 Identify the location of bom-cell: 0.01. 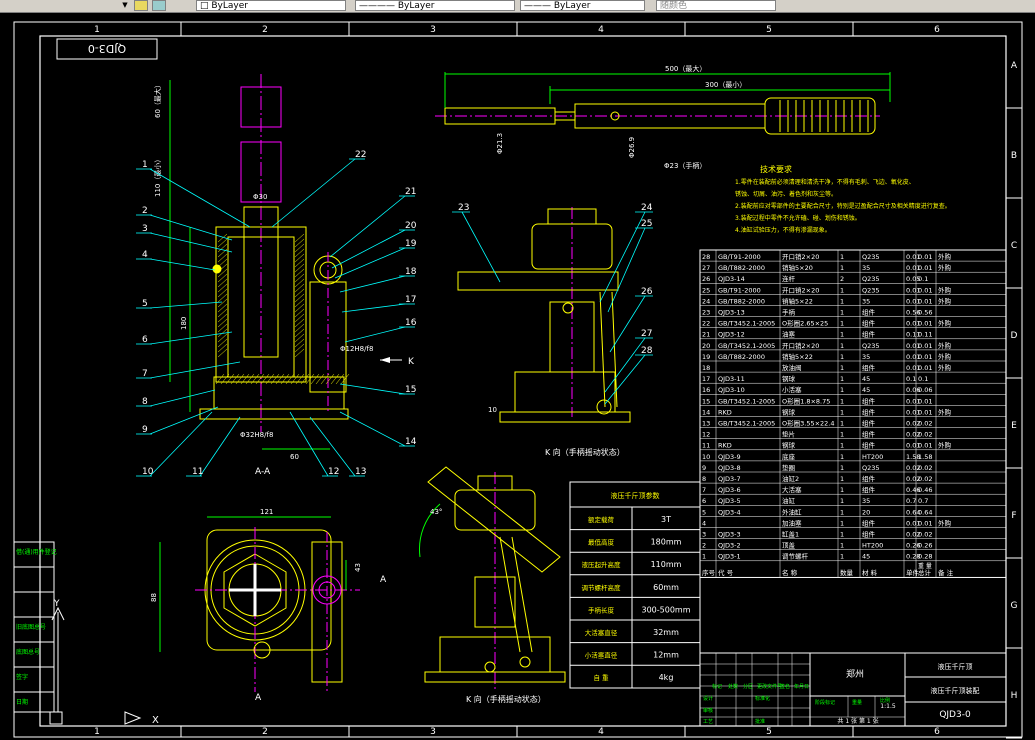
(925, 523).